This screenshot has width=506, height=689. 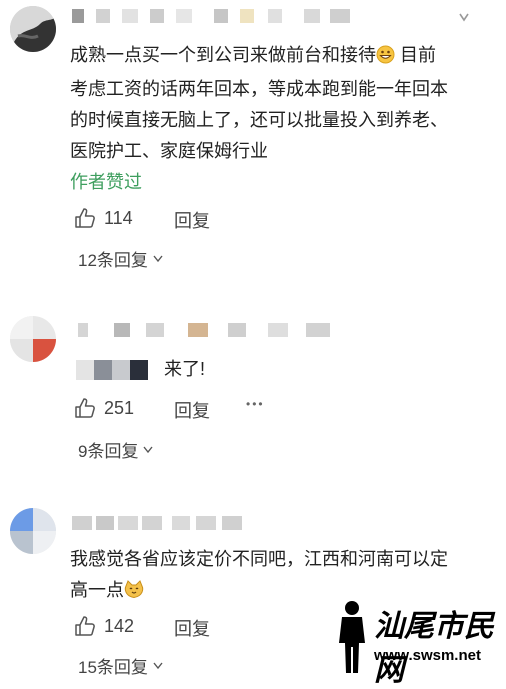 What do you see at coordinates (108, 451) in the screenshot?
I see `replies-count-label: 9条回复` at bounding box center [108, 451].